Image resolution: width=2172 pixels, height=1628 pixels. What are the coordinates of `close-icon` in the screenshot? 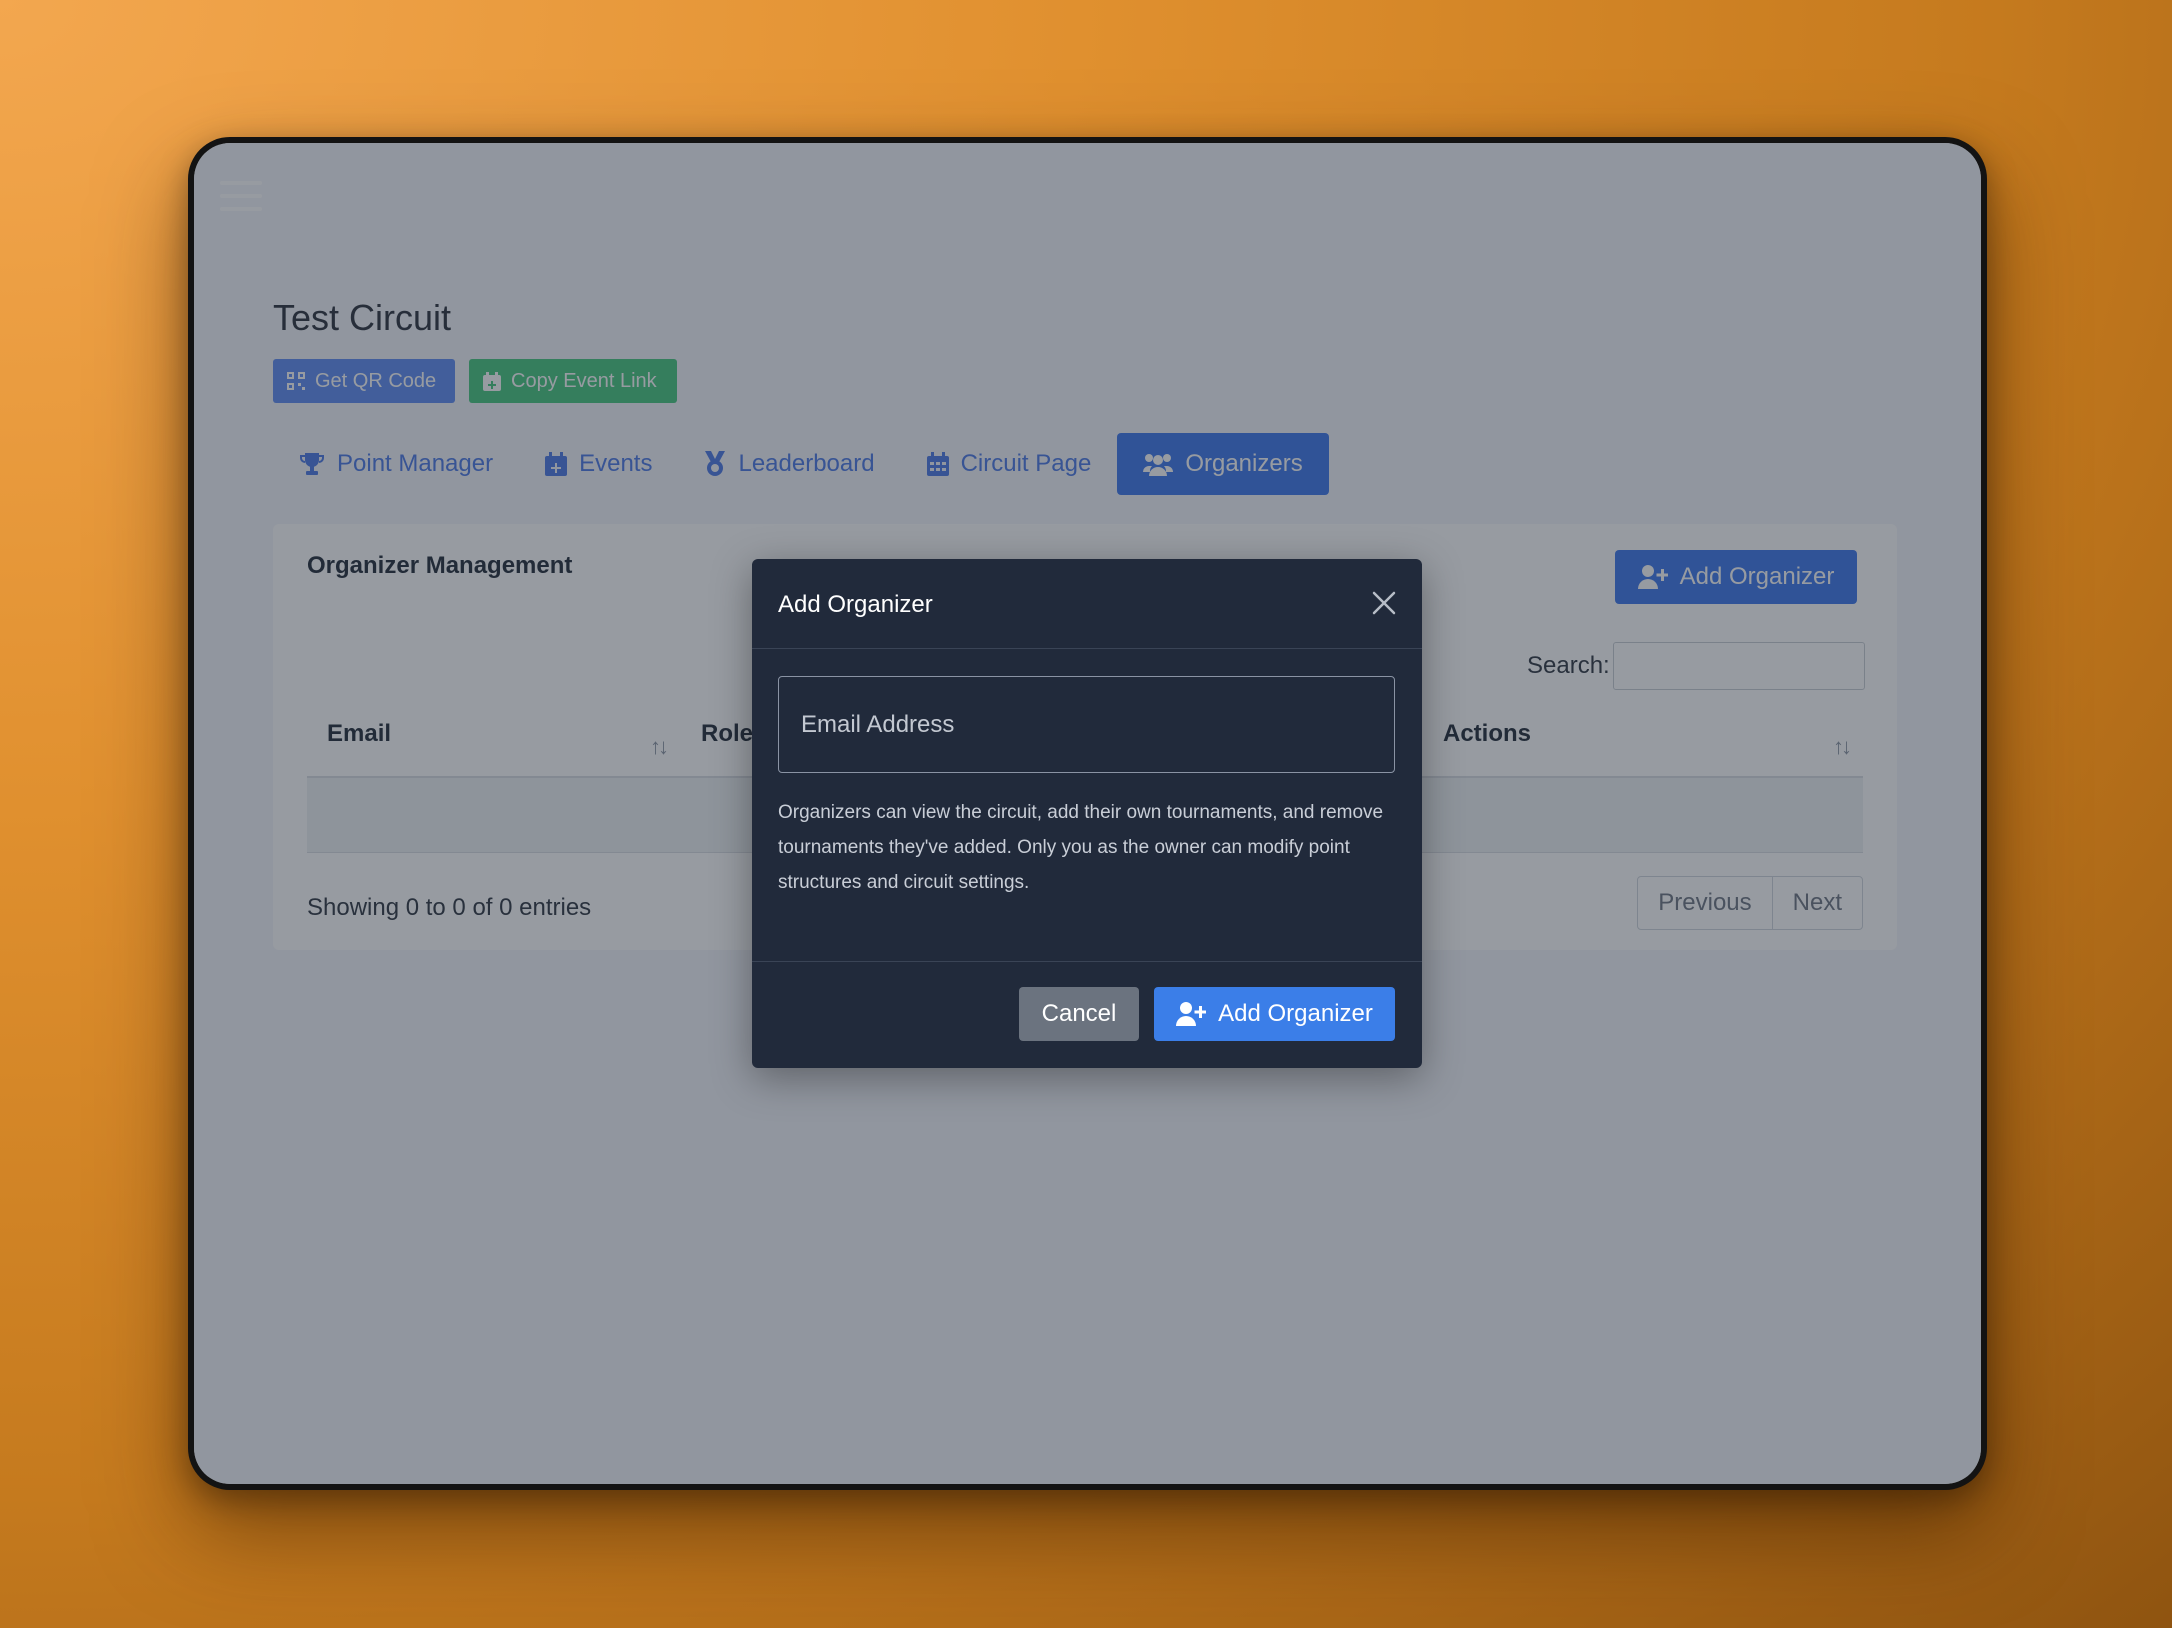 It's located at (1384, 603).